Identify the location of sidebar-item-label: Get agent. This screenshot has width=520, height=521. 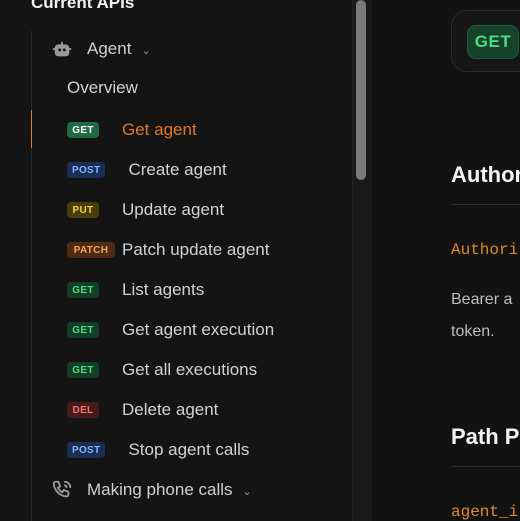
(159, 129).